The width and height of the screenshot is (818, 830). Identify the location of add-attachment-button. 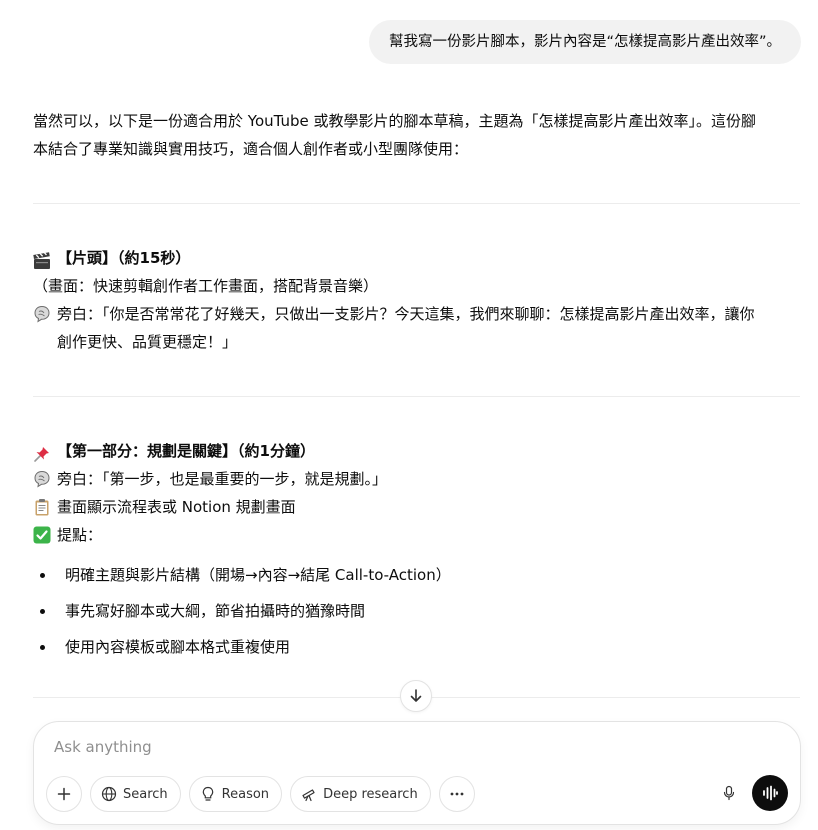
(64, 794).